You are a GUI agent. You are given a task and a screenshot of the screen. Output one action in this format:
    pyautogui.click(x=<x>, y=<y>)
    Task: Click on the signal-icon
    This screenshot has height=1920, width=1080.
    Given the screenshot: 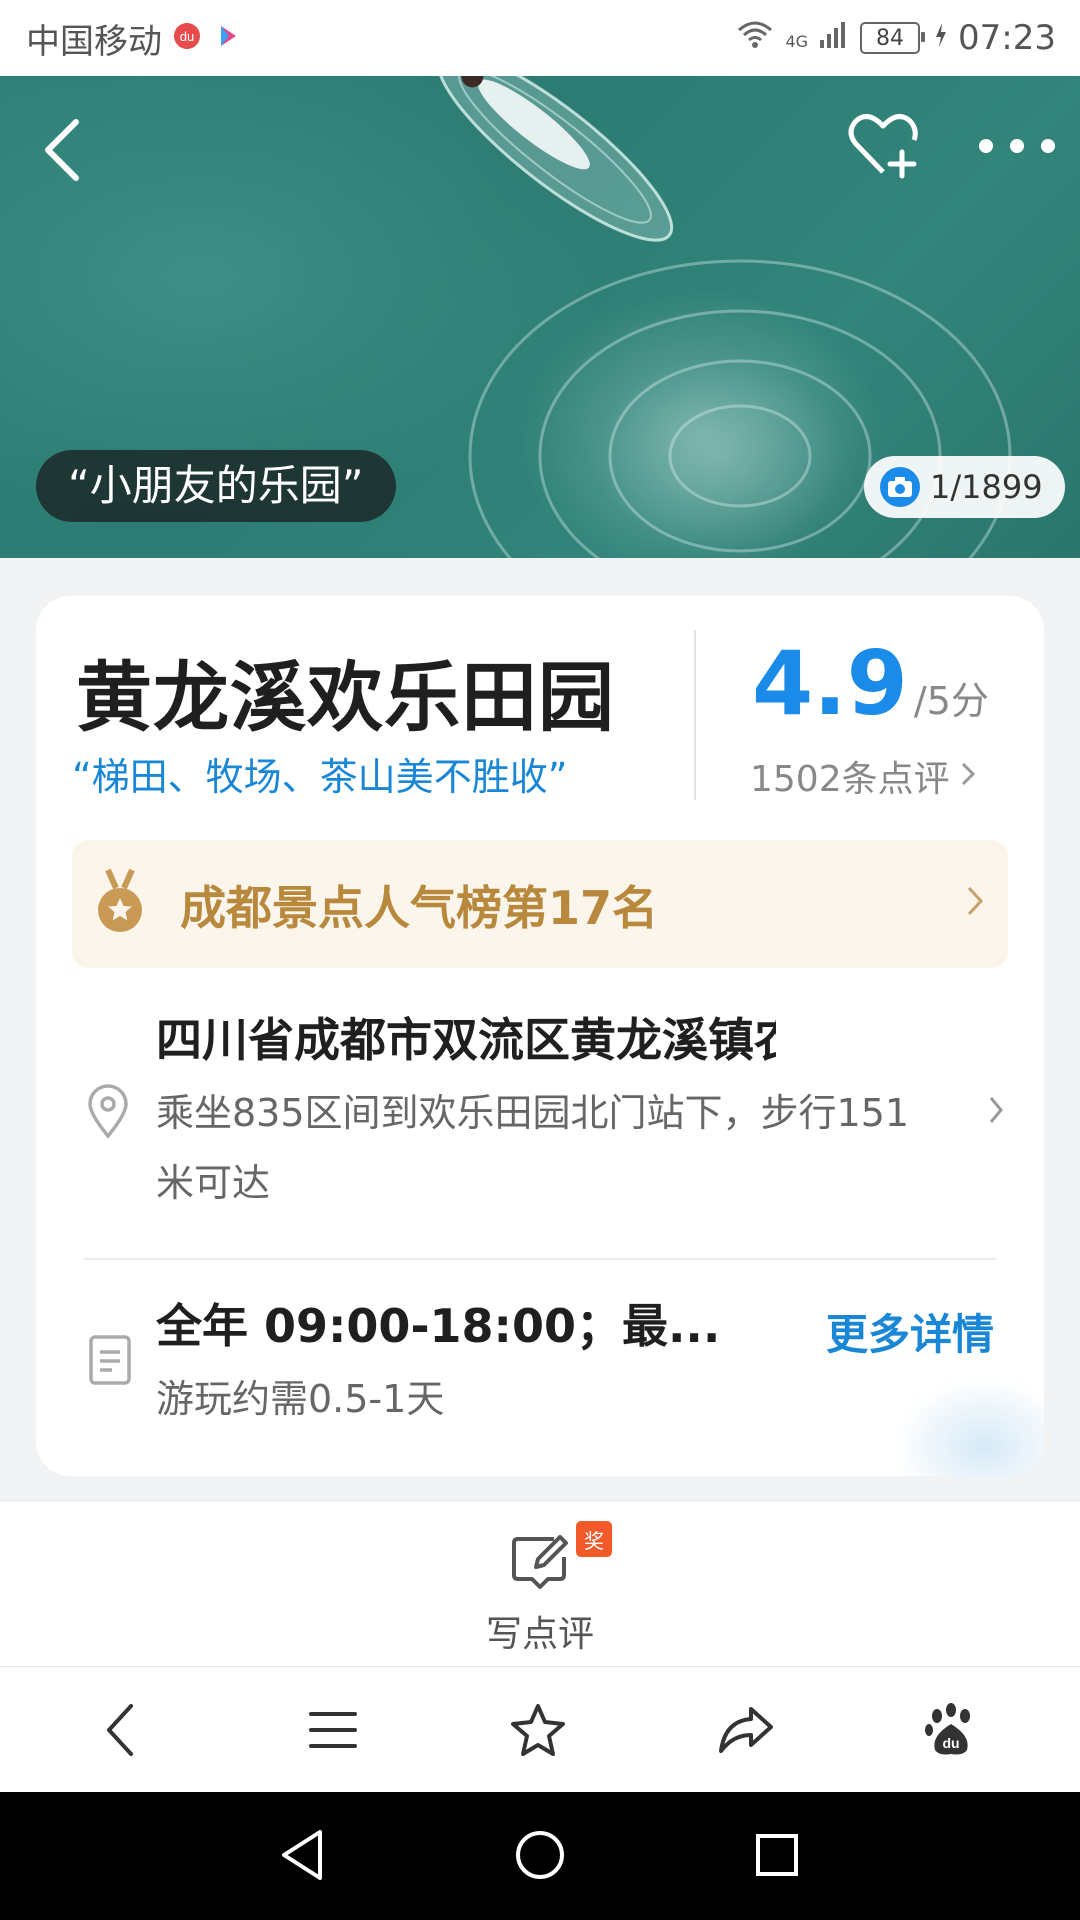 What is the action you would take?
    pyautogui.click(x=834, y=38)
    